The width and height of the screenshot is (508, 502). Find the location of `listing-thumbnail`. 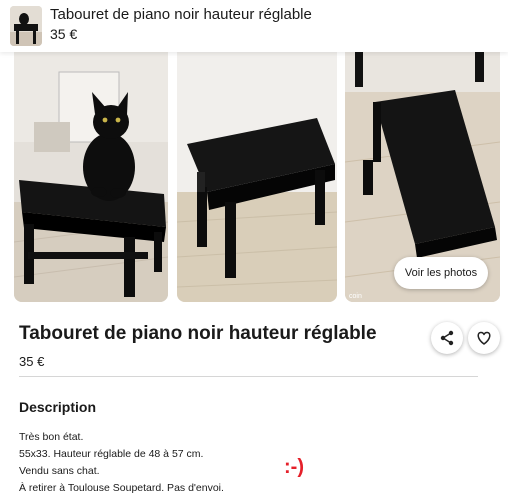

listing-thumbnail is located at coordinates (26, 26).